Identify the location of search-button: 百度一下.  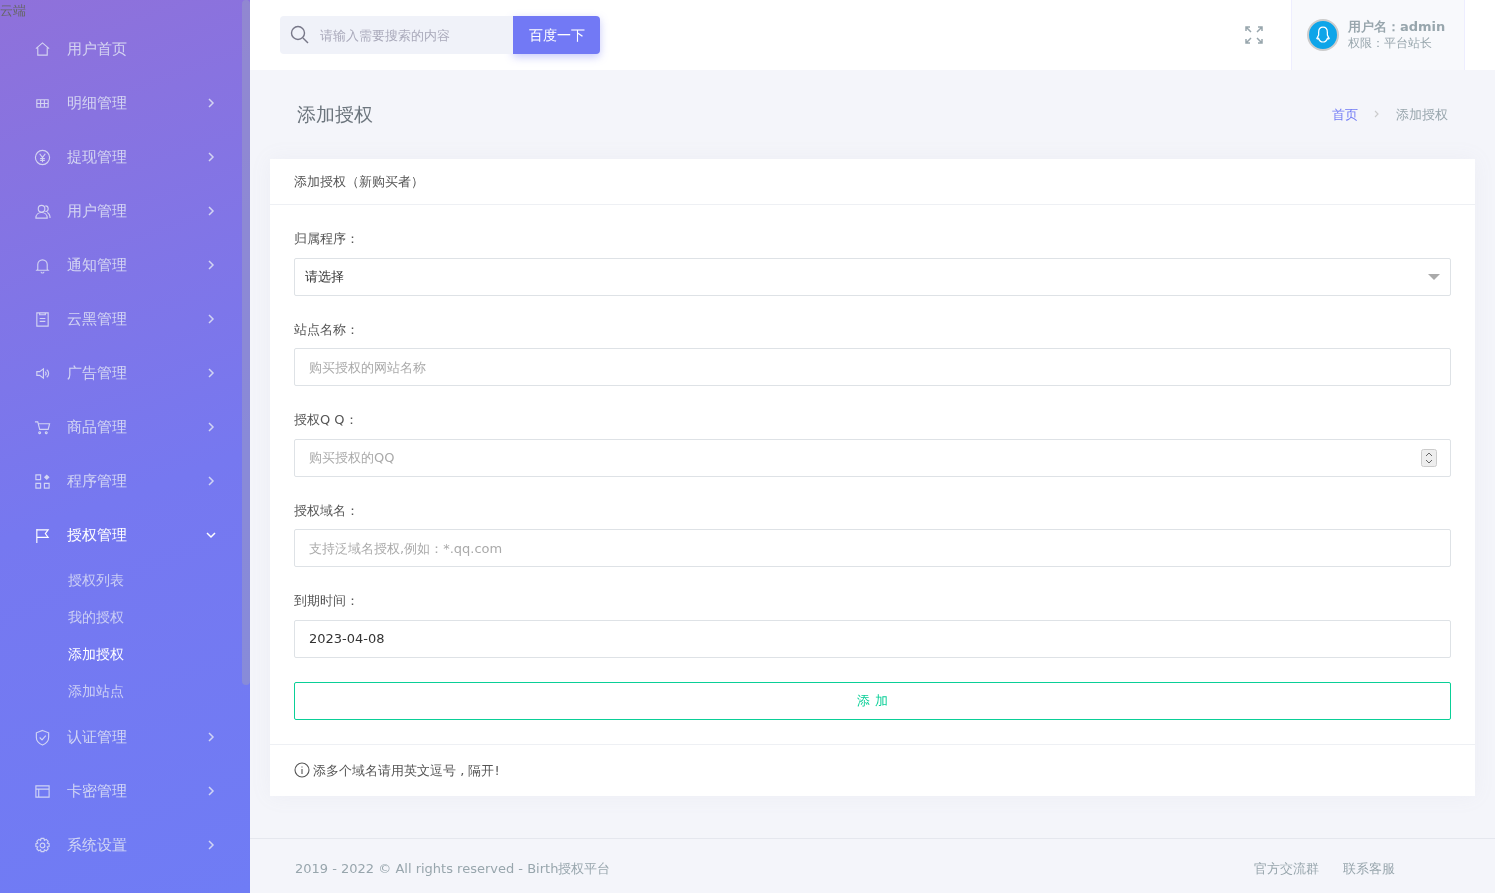
(556, 35).